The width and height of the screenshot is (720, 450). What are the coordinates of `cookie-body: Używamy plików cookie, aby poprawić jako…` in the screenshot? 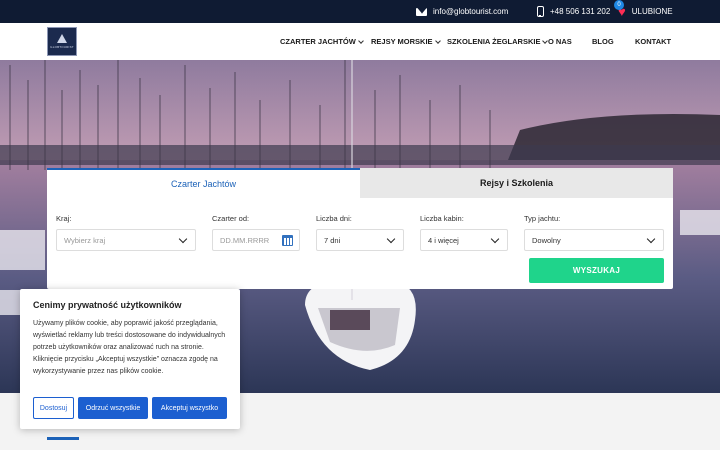 It's located at (129, 347).